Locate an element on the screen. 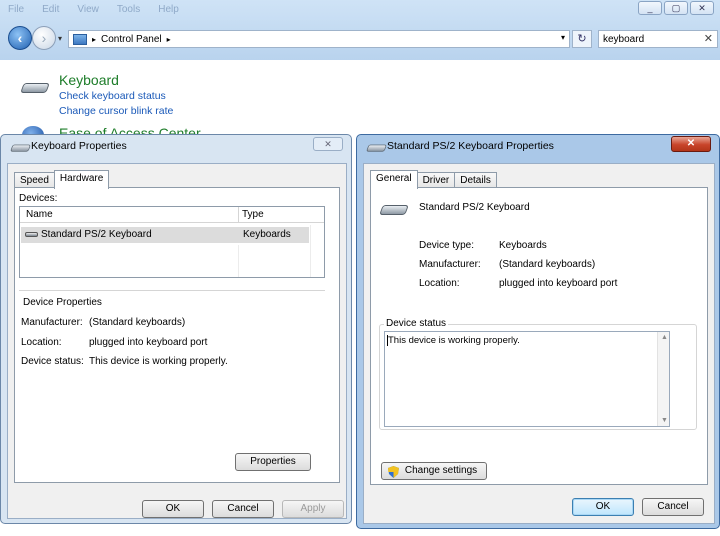 This screenshot has height=536, width=720. menu-tools: Tools is located at coordinates (128, 11).